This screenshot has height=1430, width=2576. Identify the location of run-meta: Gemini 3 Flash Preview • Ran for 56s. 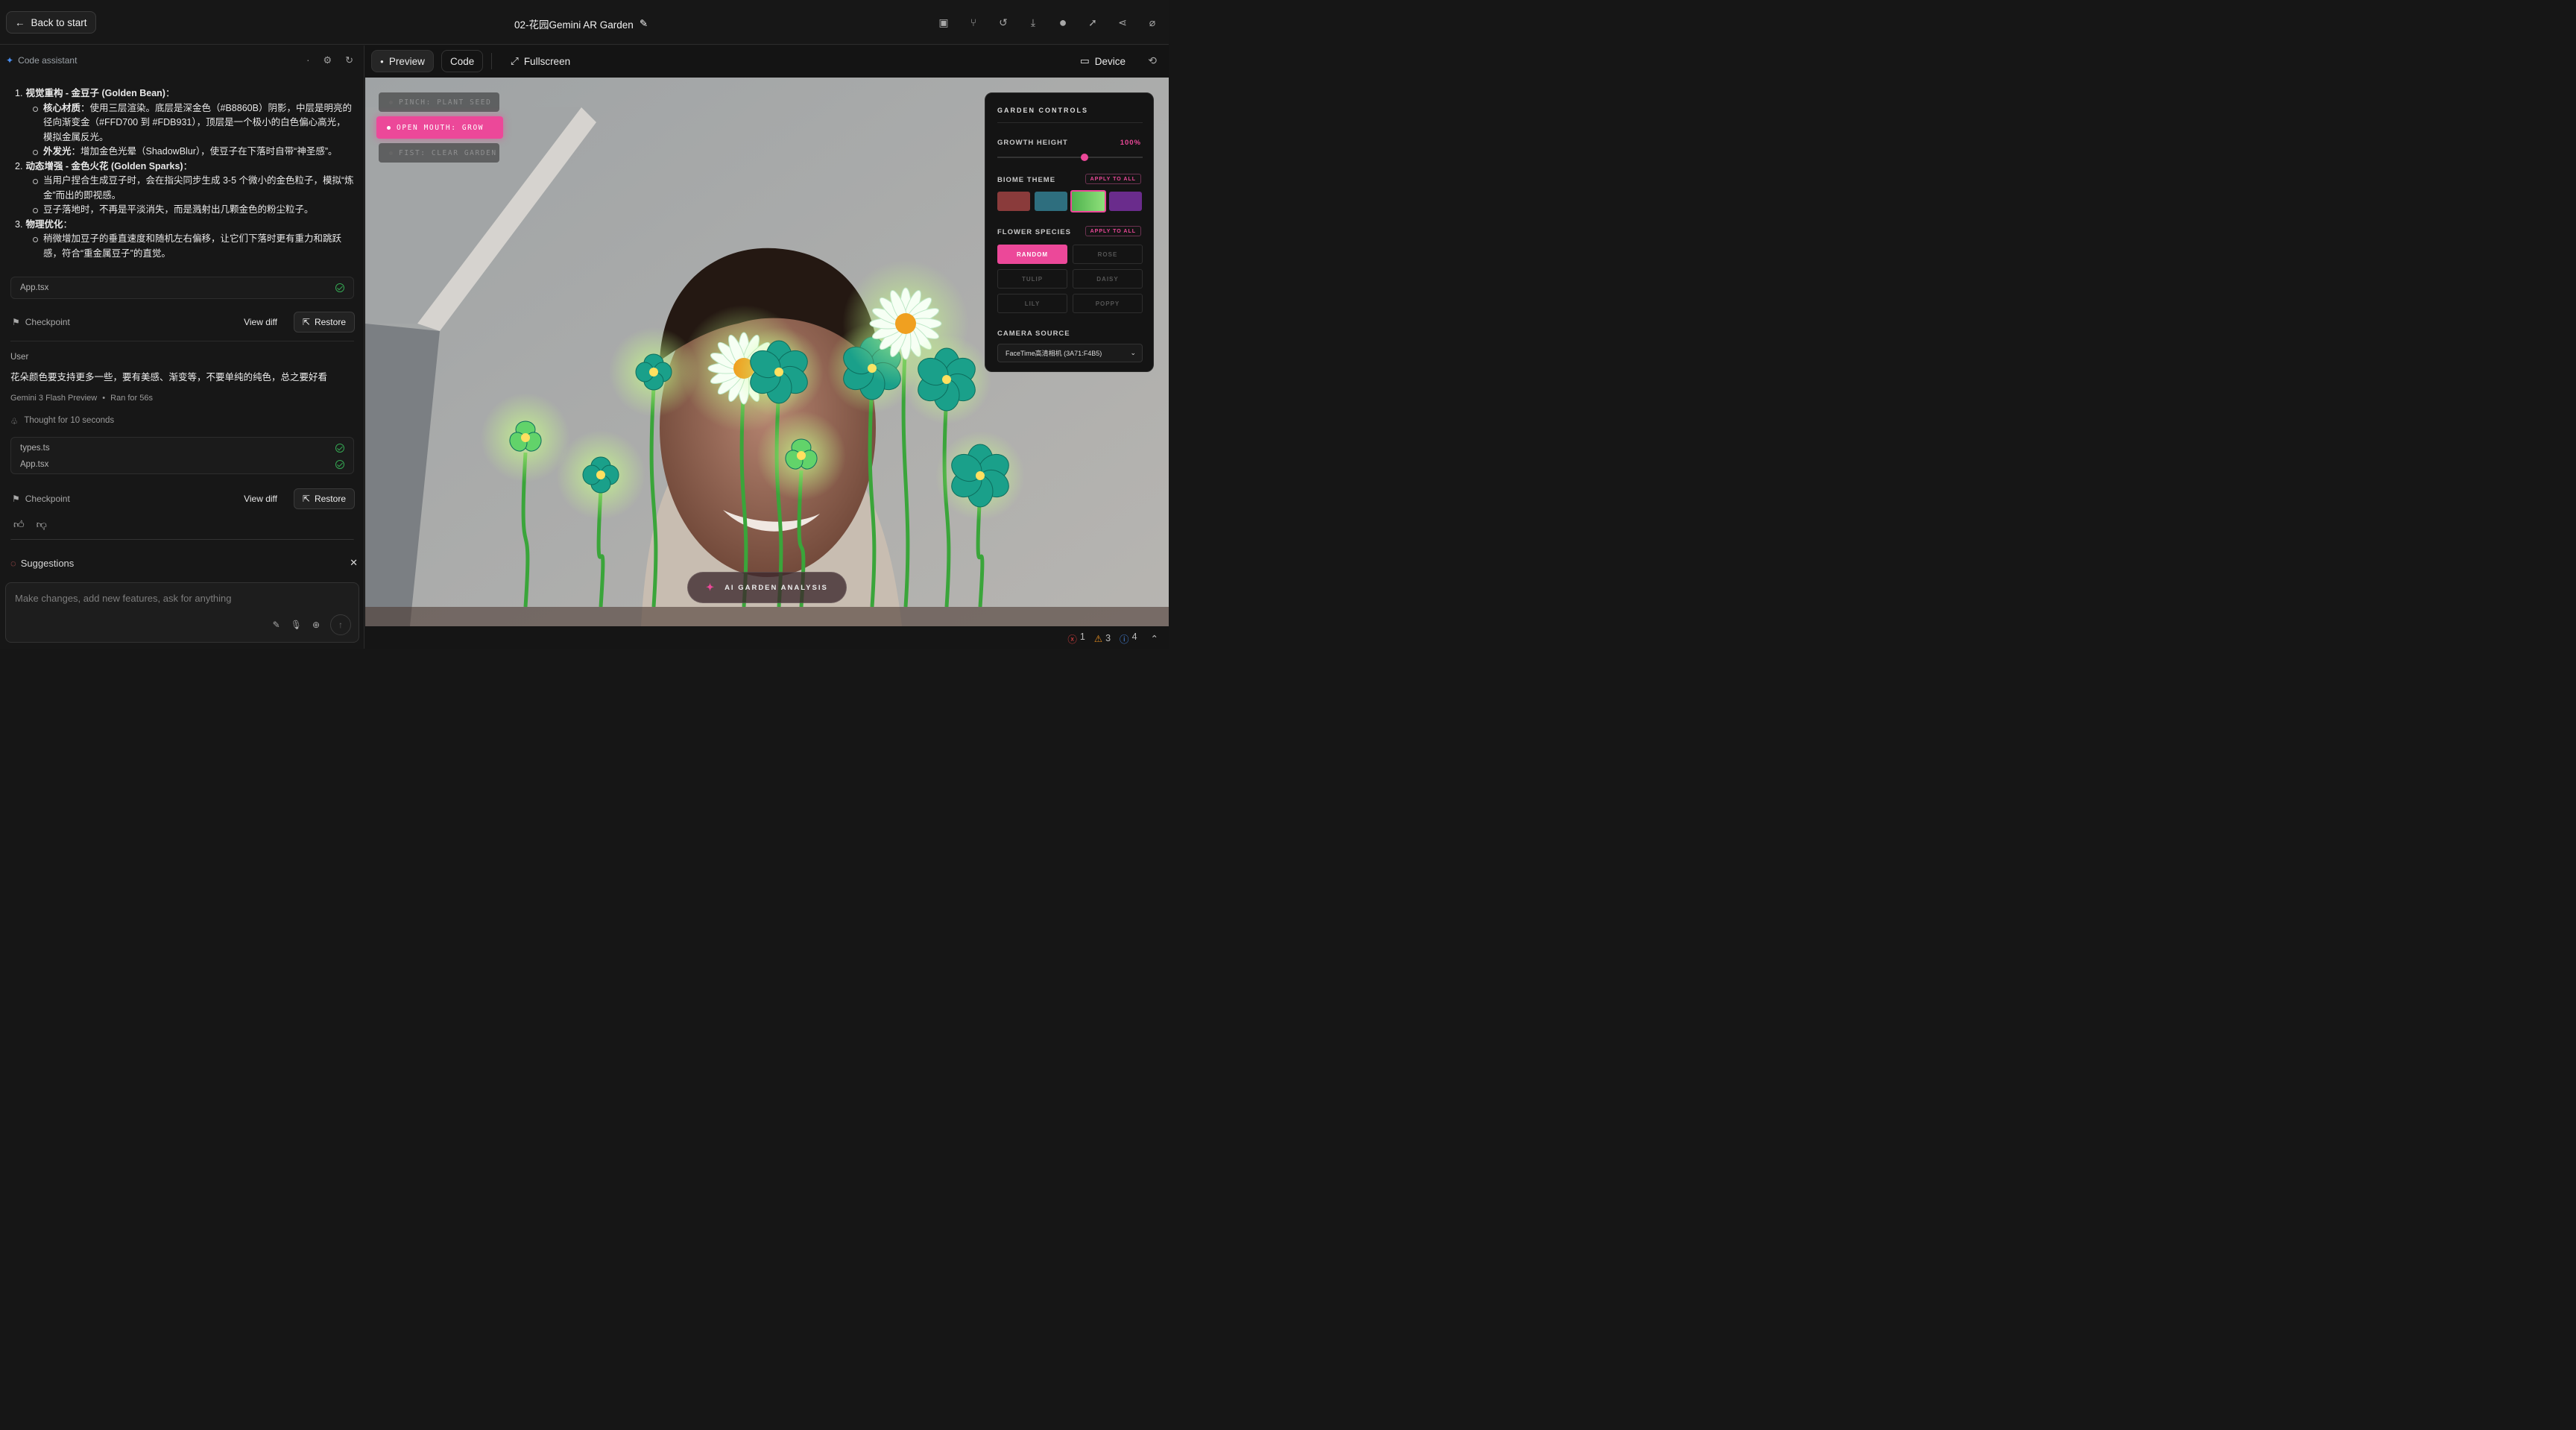
(82, 399).